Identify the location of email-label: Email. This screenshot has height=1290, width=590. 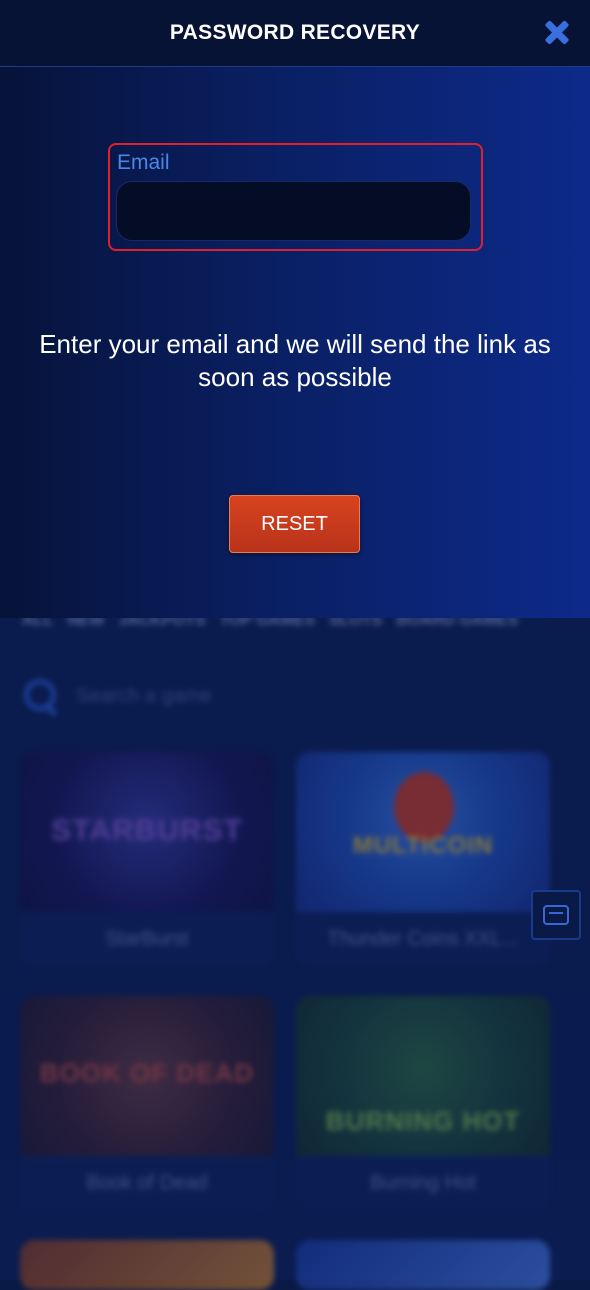
(143, 162).